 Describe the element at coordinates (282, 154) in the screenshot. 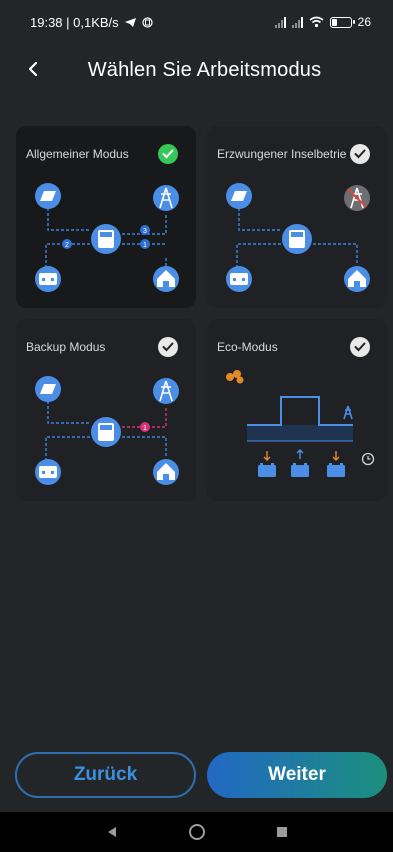

I see `mode-label: Erzwungener Inselbetrieb` at that location.